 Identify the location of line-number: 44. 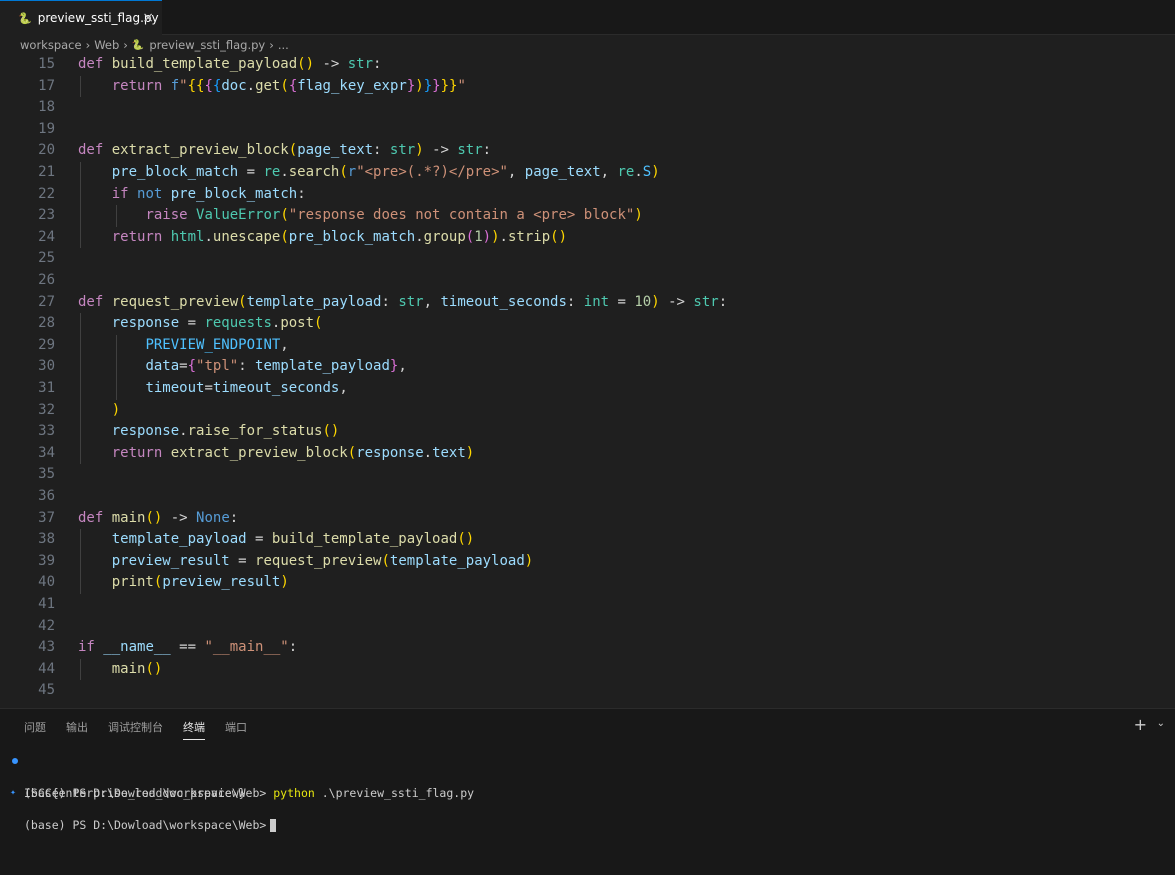
(46, 668).